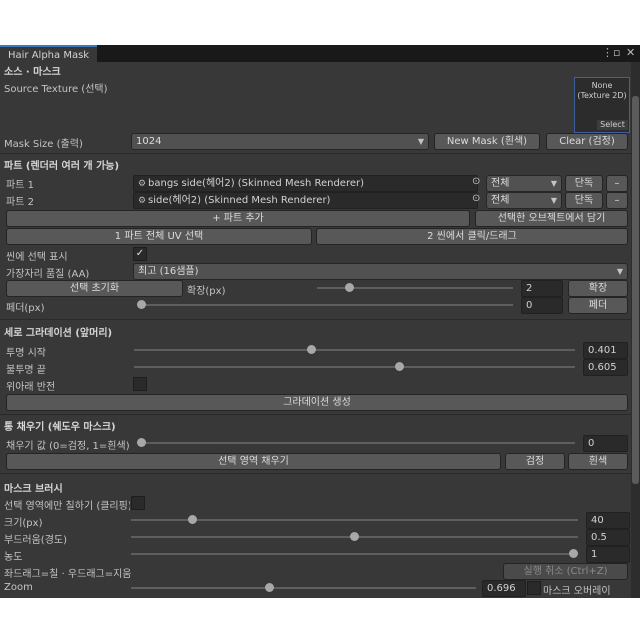 Image resolution: width=640 pixels, height=640 pixels. I want to click on brush-section-header: 마스크 브러시, so click(33, 489).